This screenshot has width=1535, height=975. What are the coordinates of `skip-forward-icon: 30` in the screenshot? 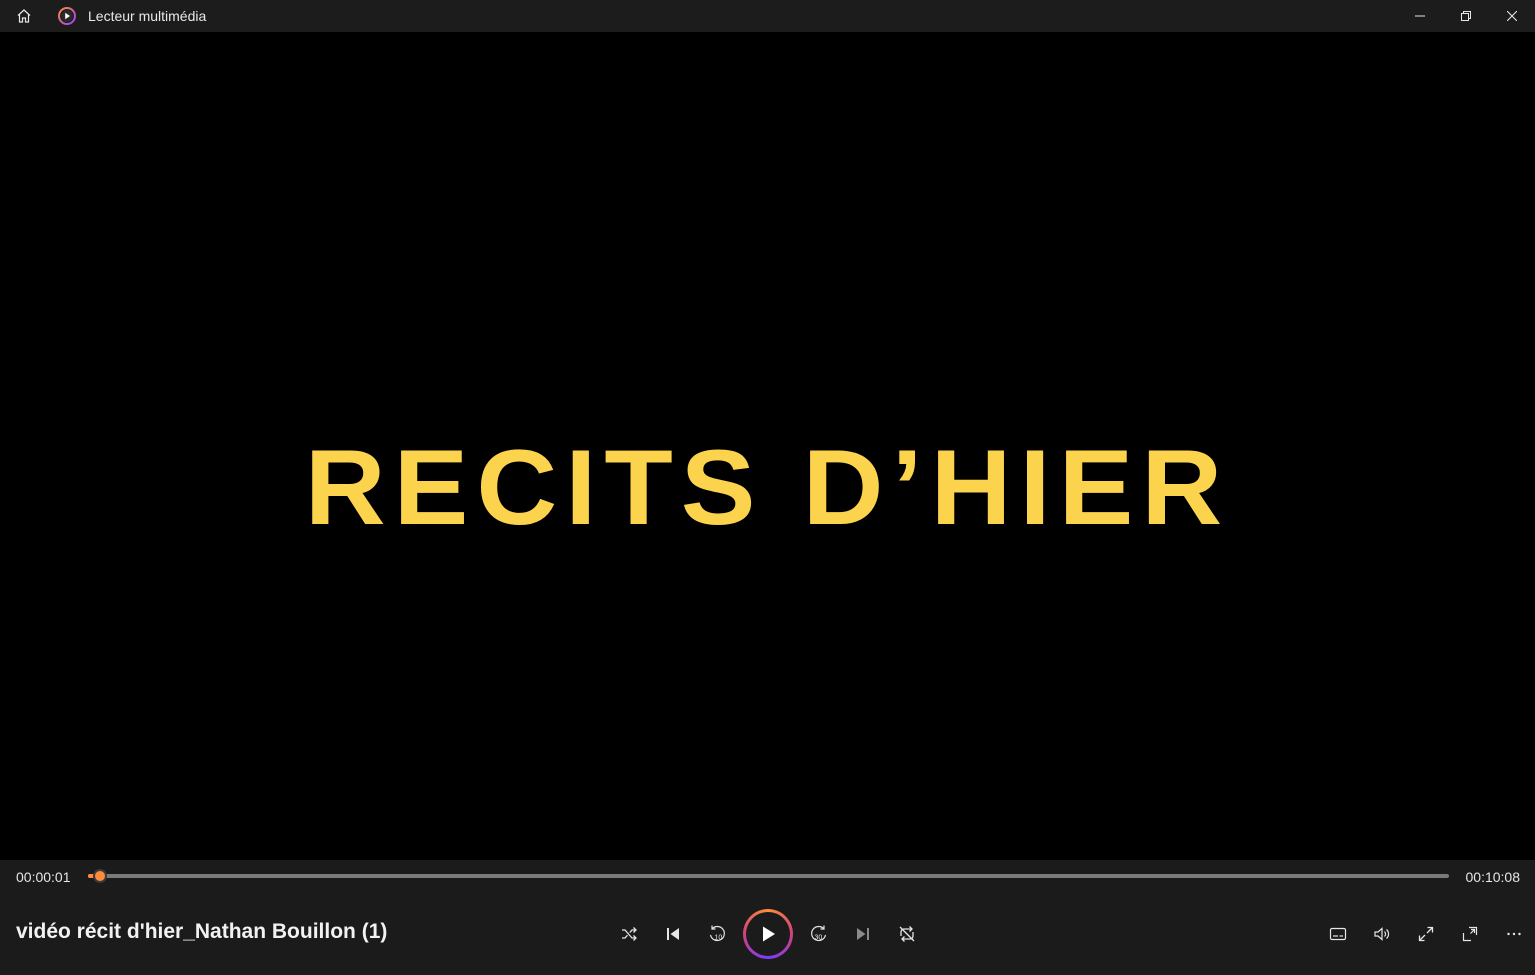 It's located at (819, 934).